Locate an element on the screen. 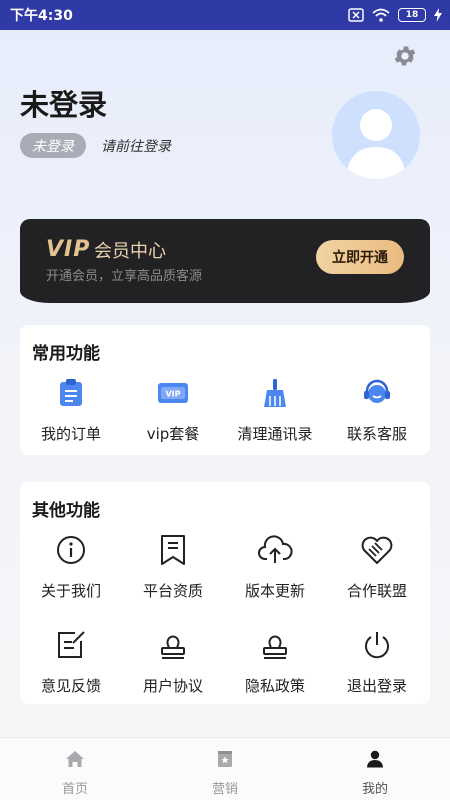 The height and width of the screenshot is (800, 450). login-status-badge: 未登录 is located at coordinates (53, 145).